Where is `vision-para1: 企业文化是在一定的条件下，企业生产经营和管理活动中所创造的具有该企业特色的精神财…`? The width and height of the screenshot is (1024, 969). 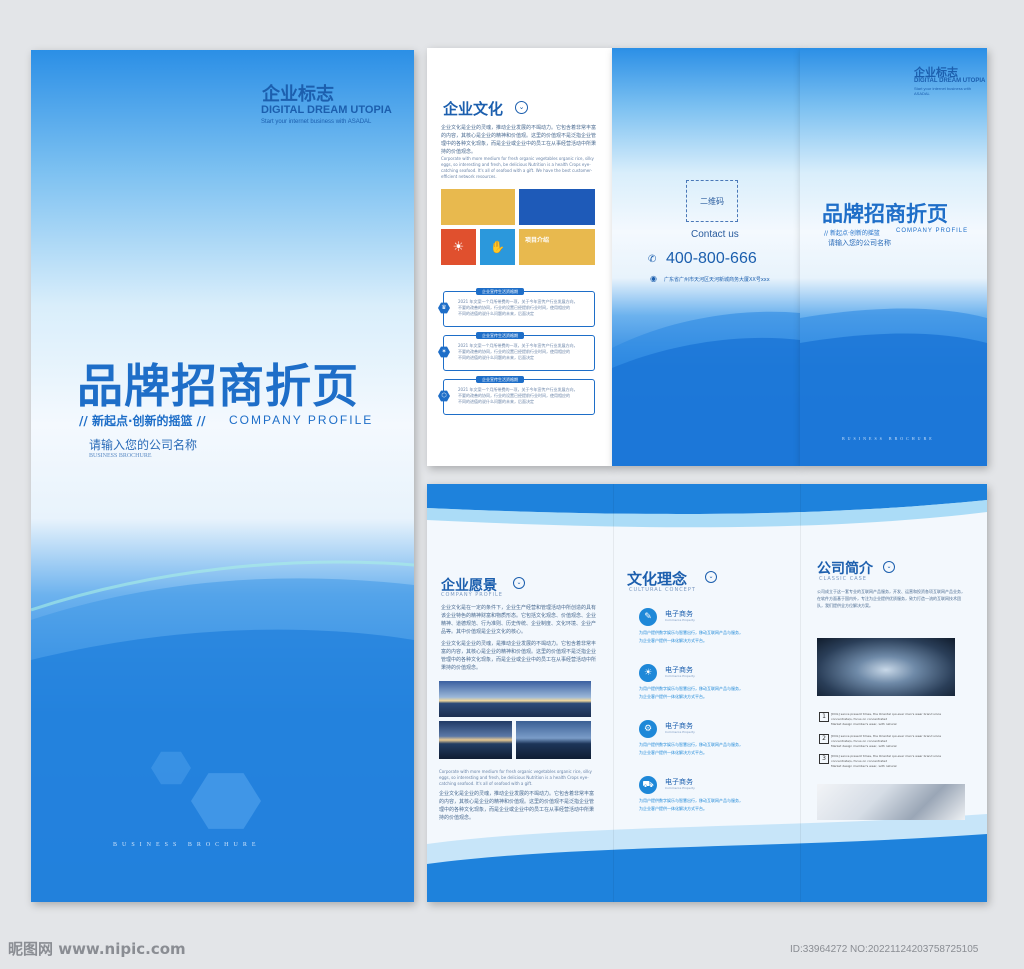
vision-para1: 企业文化是在一定的条件下，企业生产经营和管理活动中所创造的具有该企业特色的精神财… is located at coordinates (519, 620).